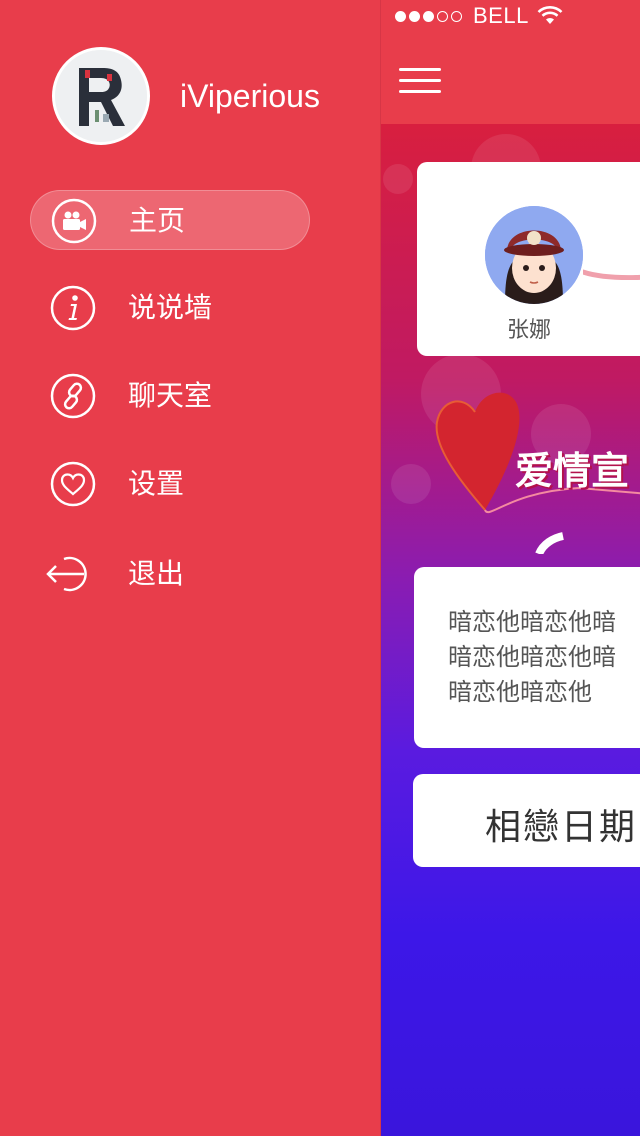 The width and height of the screenshot is (640, 1136). What do you see at coordinates (156, 483) in the screenshot?
I see `menu-label-settings: 设置` at bounding box center [156, 483].